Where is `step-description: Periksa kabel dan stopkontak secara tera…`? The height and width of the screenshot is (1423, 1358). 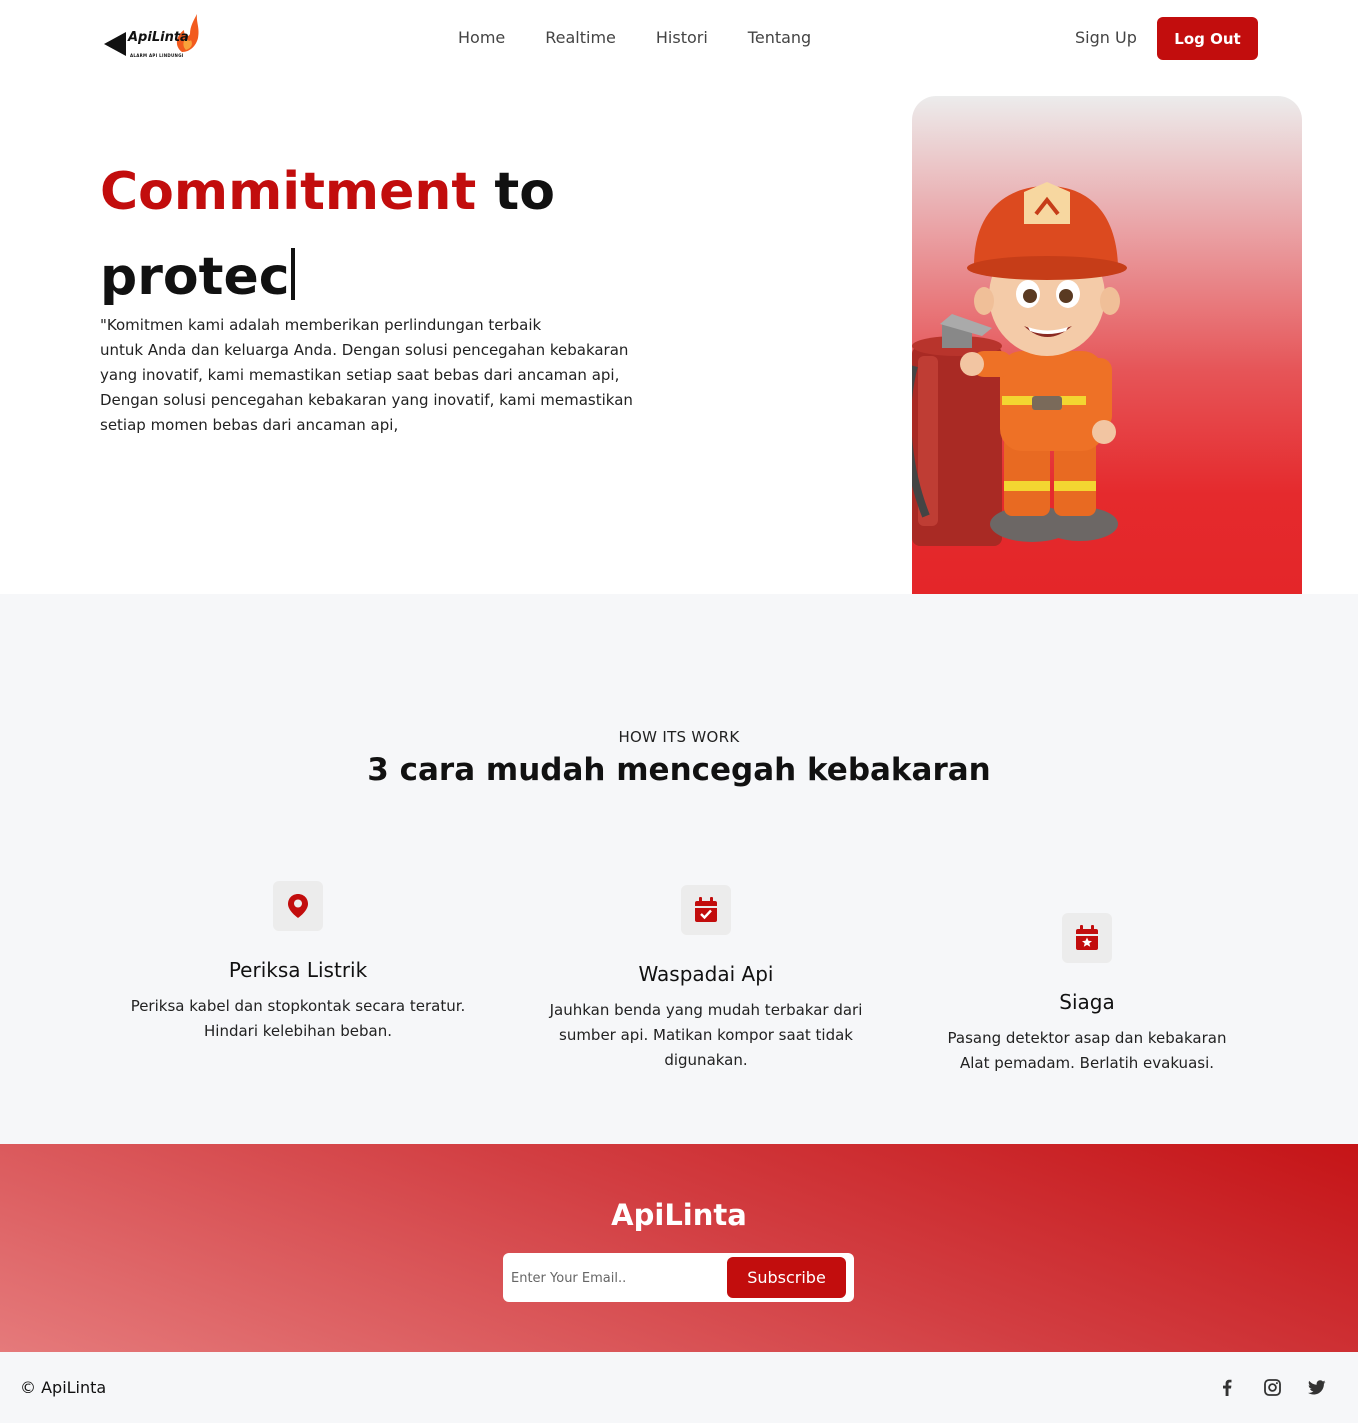
step-description: Periksa kabel dan stopkontak secara tera… is located at coordinates (298, 1018).